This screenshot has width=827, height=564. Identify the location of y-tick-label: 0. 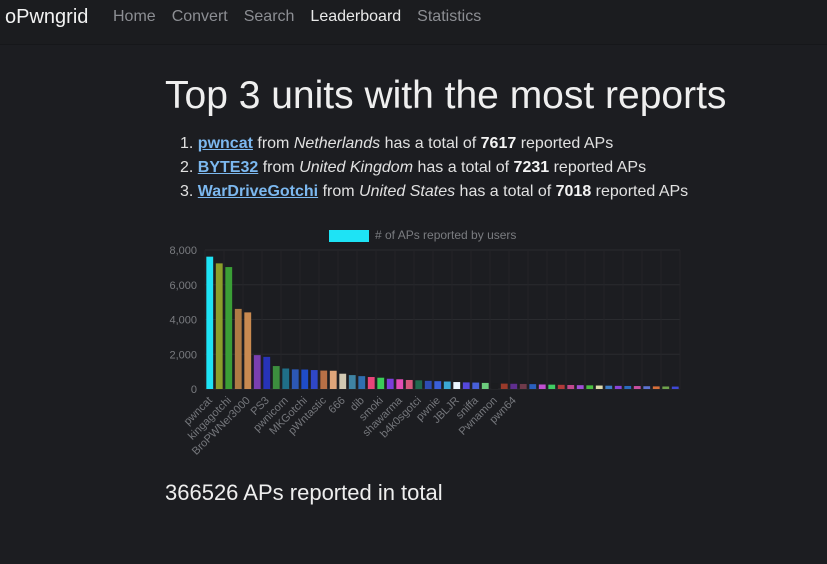
(194, 390).